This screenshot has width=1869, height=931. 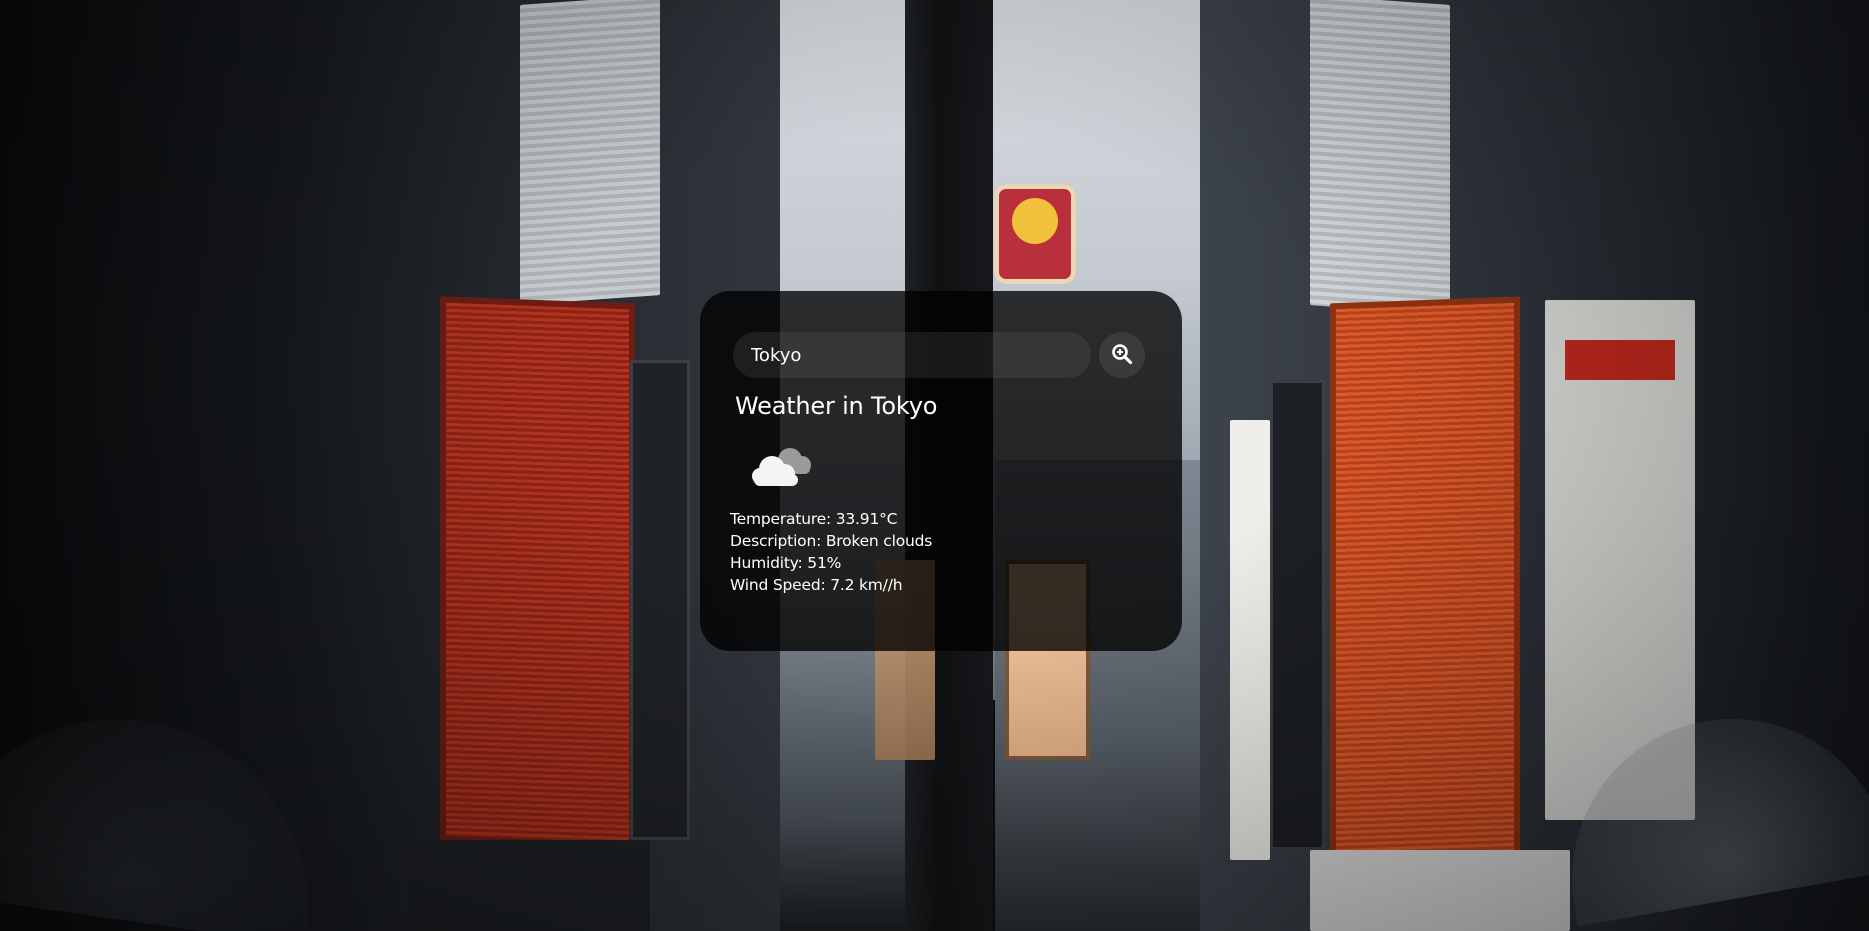 I want to click on search-bar, so click(x=941, y=355).